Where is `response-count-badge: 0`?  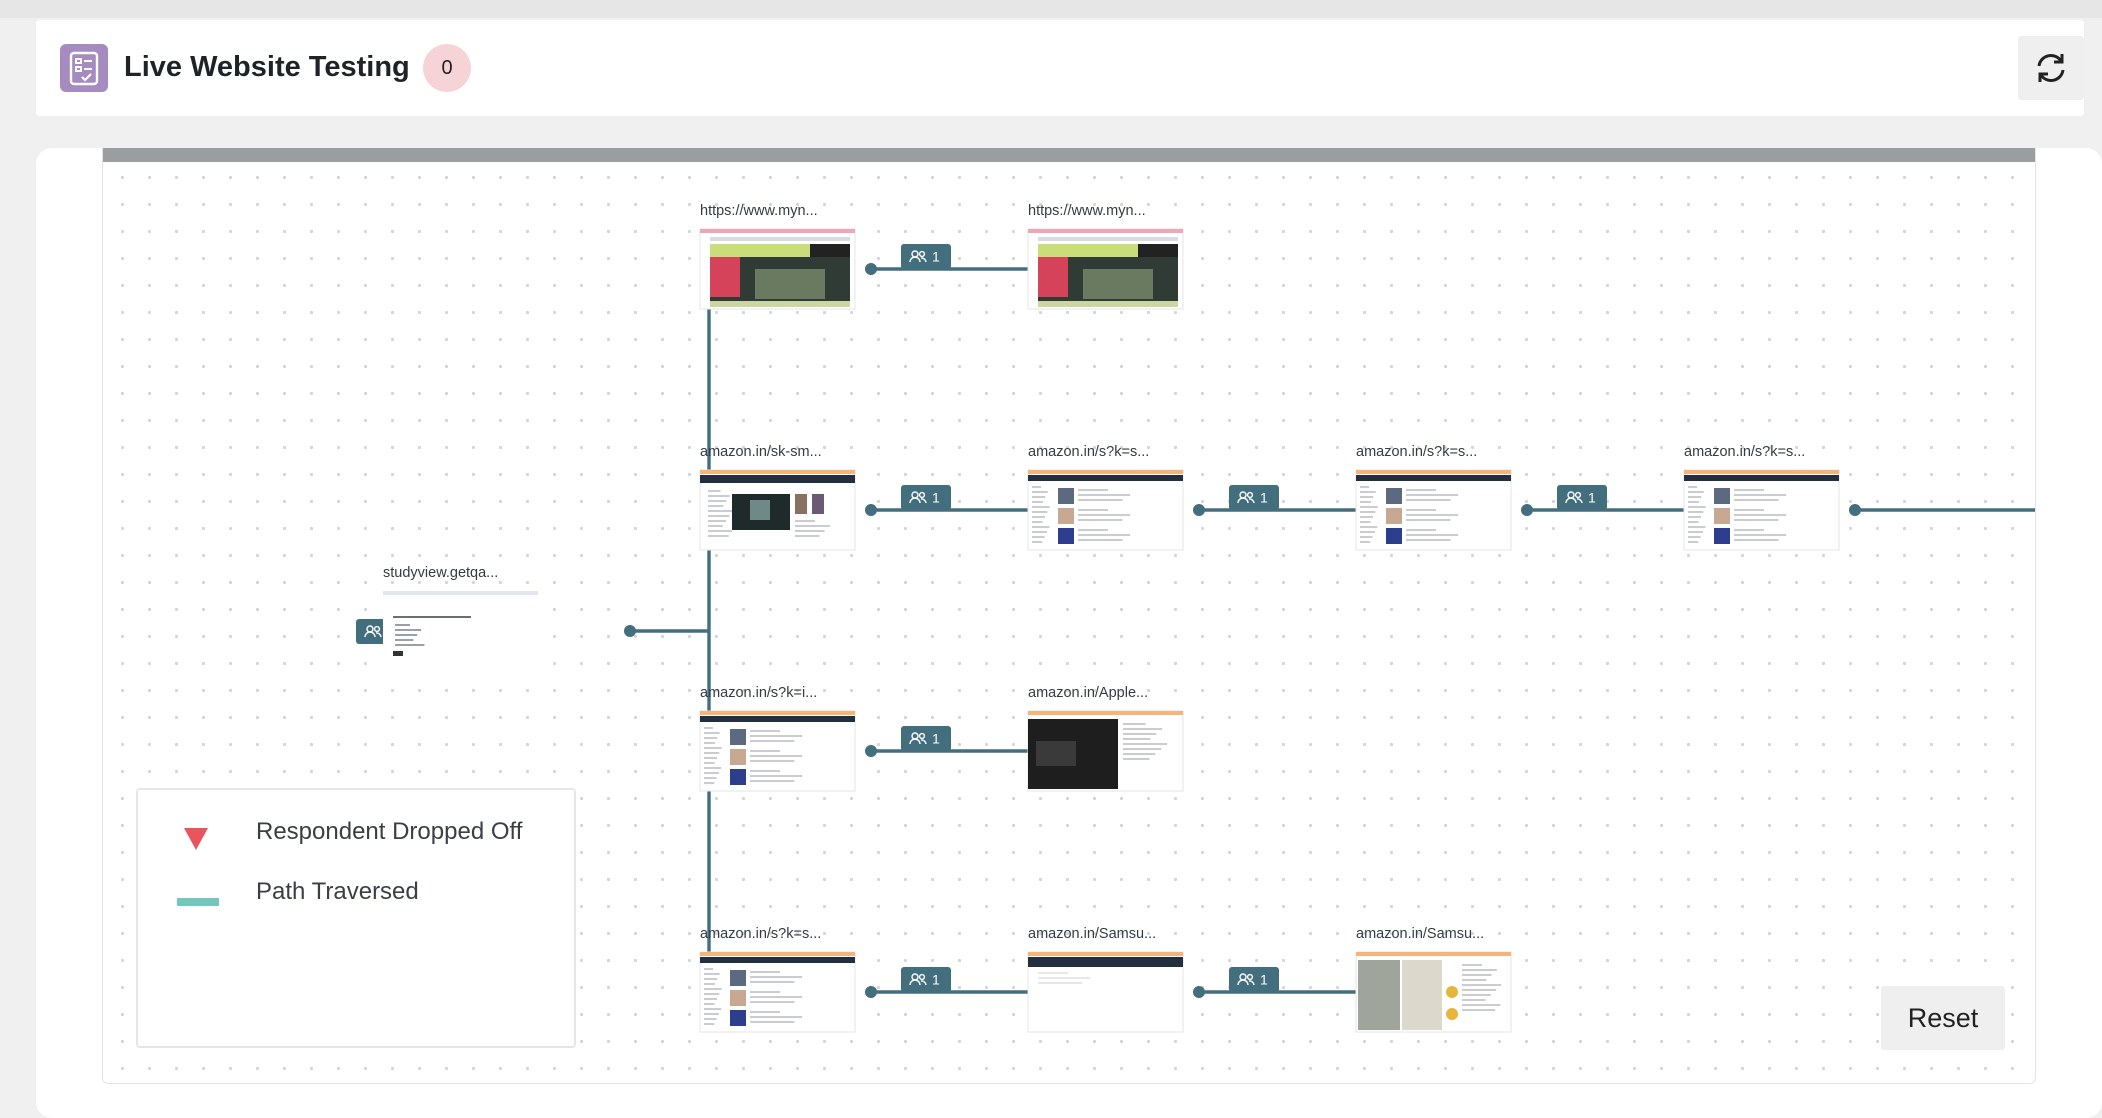
response-count-badge: 0 is located at coordinates (447, 68).